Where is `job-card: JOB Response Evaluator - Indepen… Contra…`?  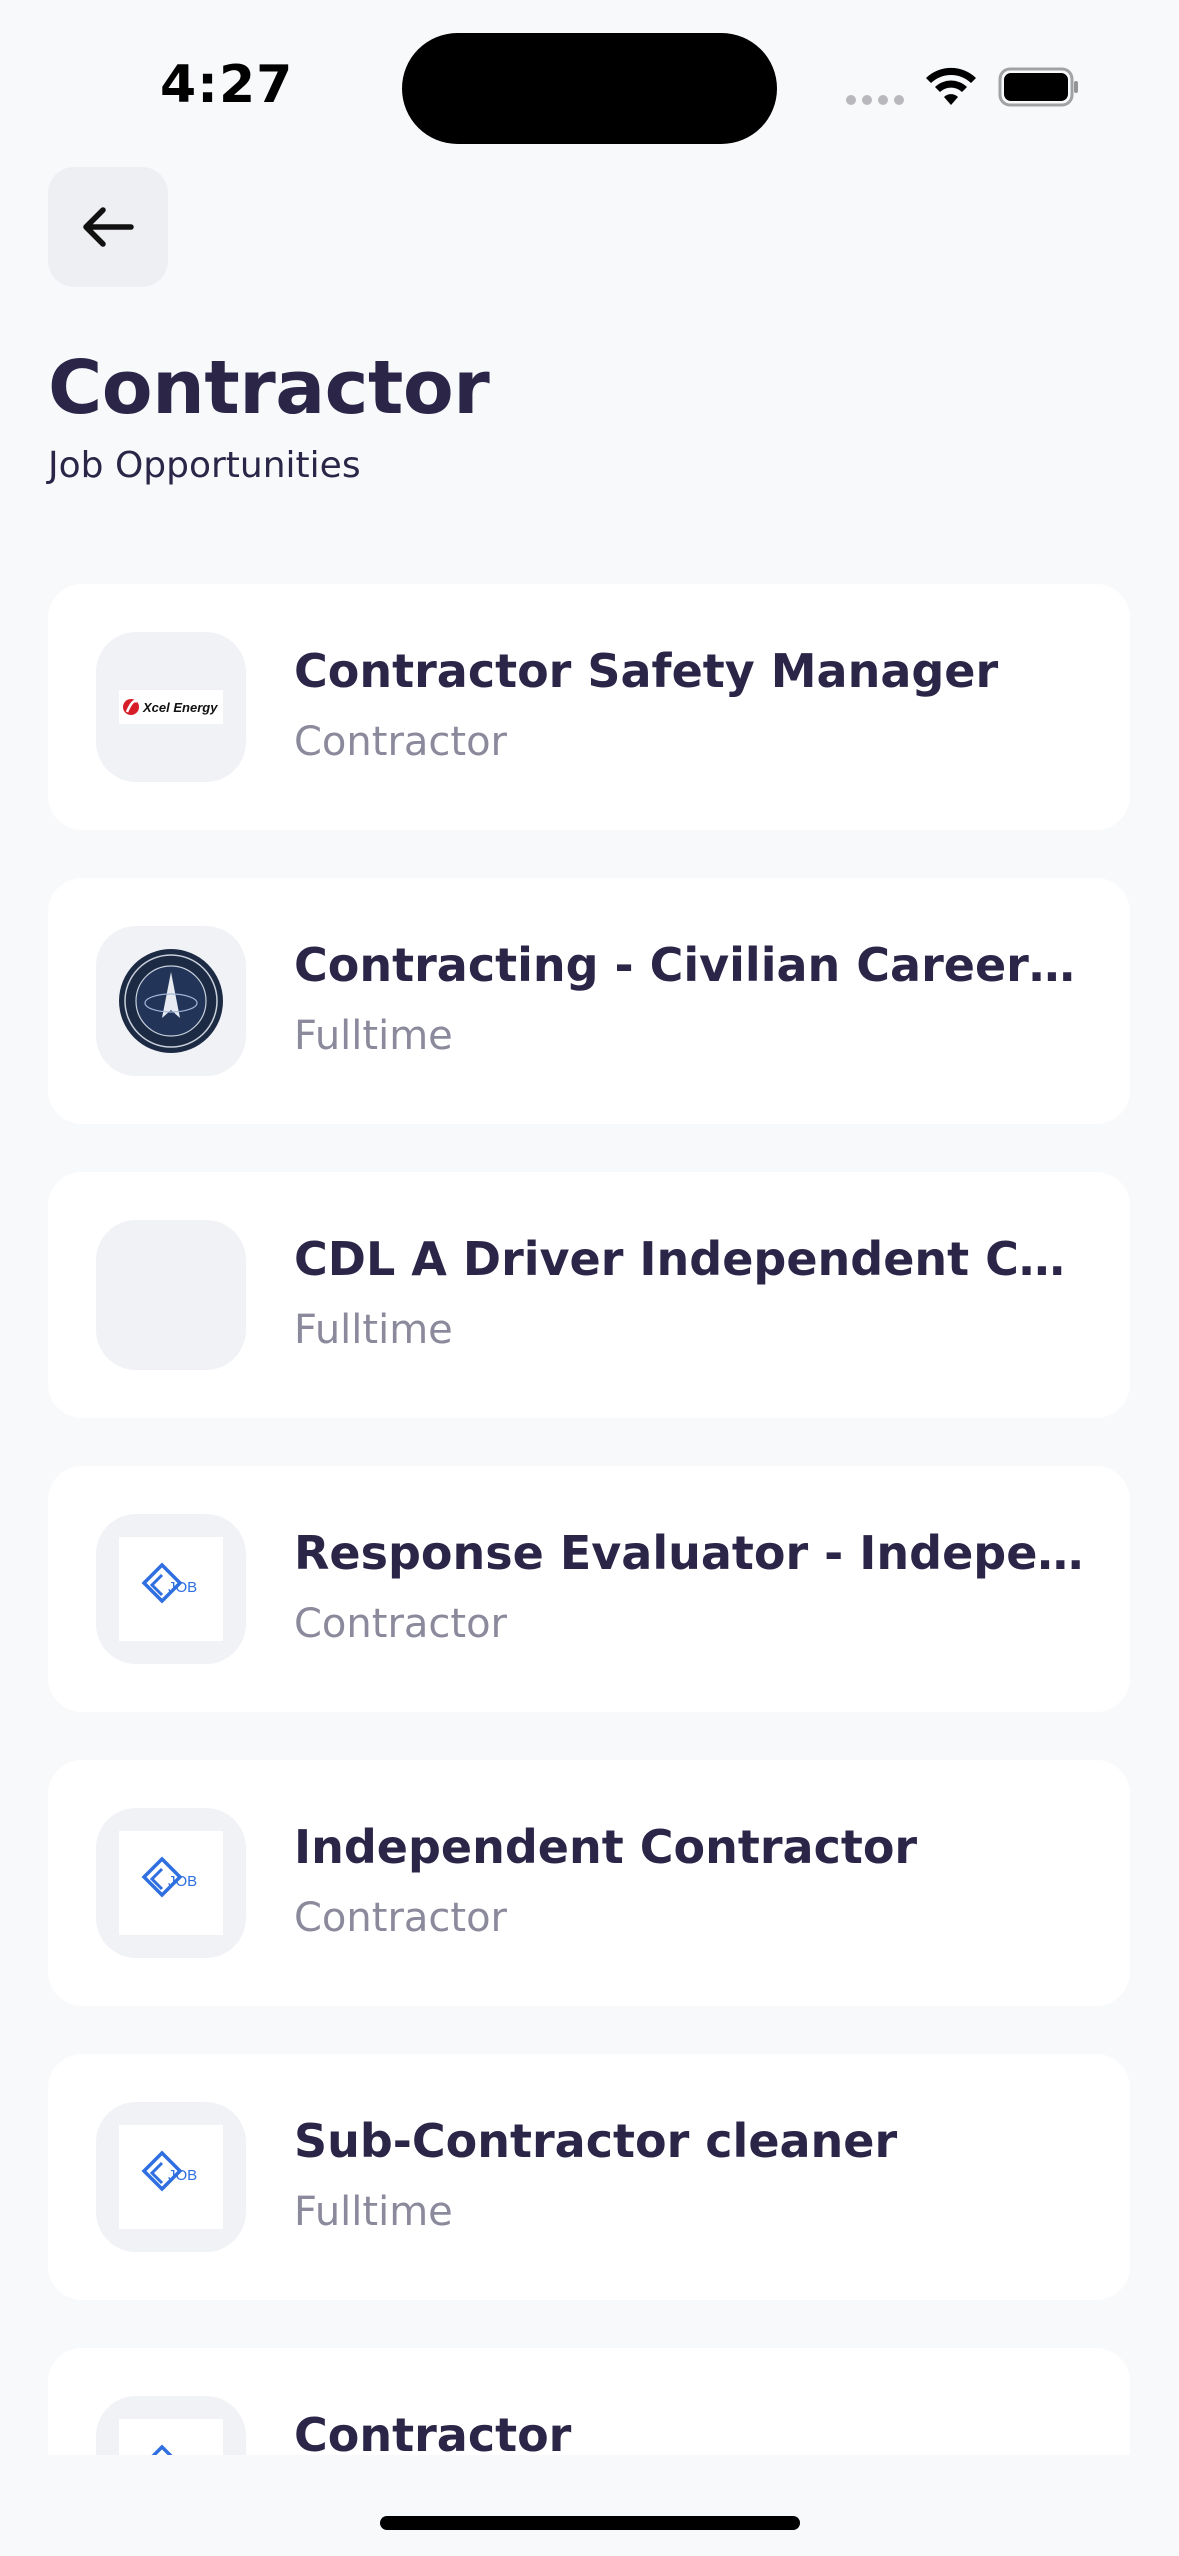
job-card: JOB Response Evaluator - Indepen… Contra… is located at coordinates (589, 1589).